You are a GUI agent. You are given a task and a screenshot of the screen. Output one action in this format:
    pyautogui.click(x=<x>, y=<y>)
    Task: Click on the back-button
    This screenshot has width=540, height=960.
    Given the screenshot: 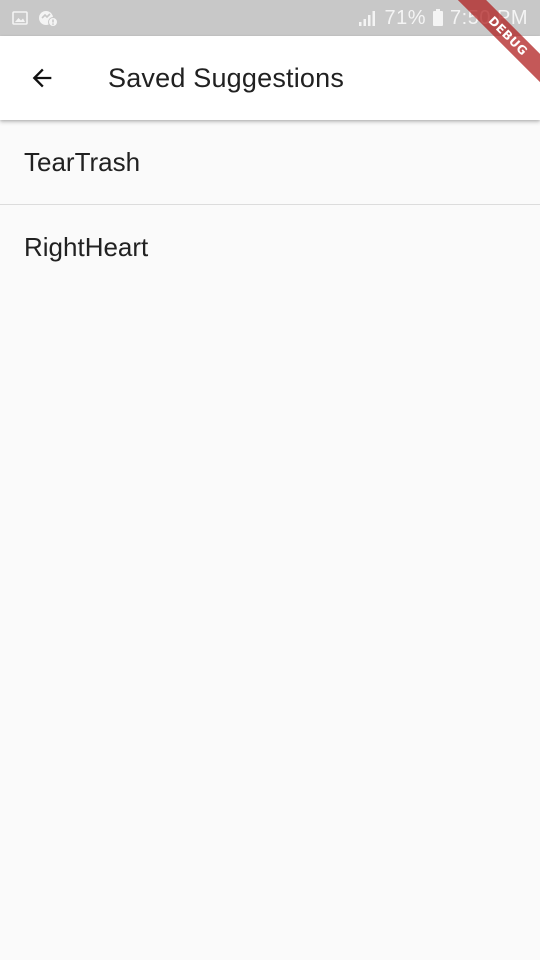 What is the action you would take?
    pyautogui.click(x=42, y=78)
    